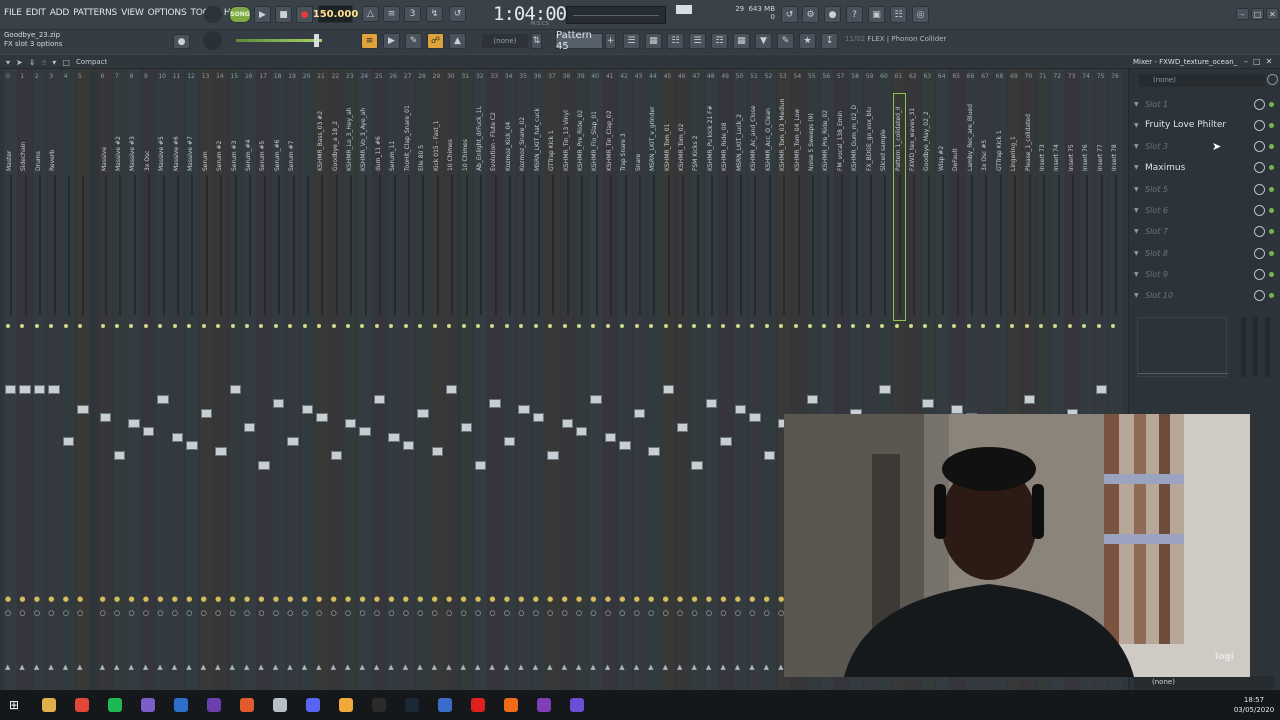  What do you see at coordinates (631, 41) in the screenshot?
I see `playlist-icon: ☰` at bounding box center [631, 41].